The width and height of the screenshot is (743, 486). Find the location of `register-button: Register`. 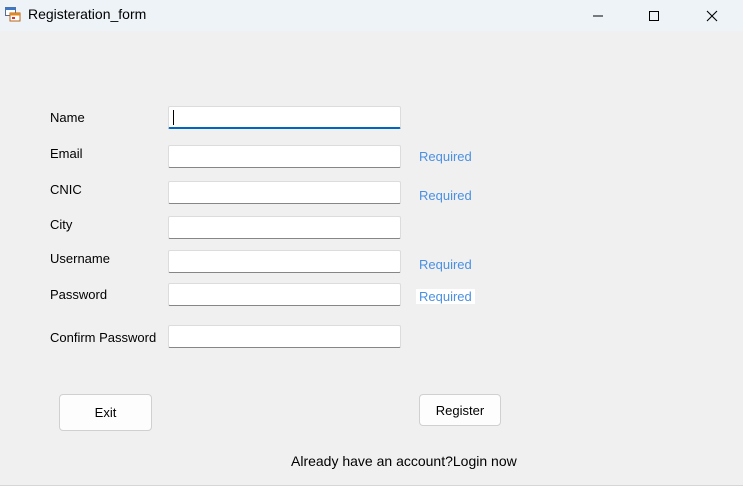

register-button: Register is located at coordinates (460, 410).